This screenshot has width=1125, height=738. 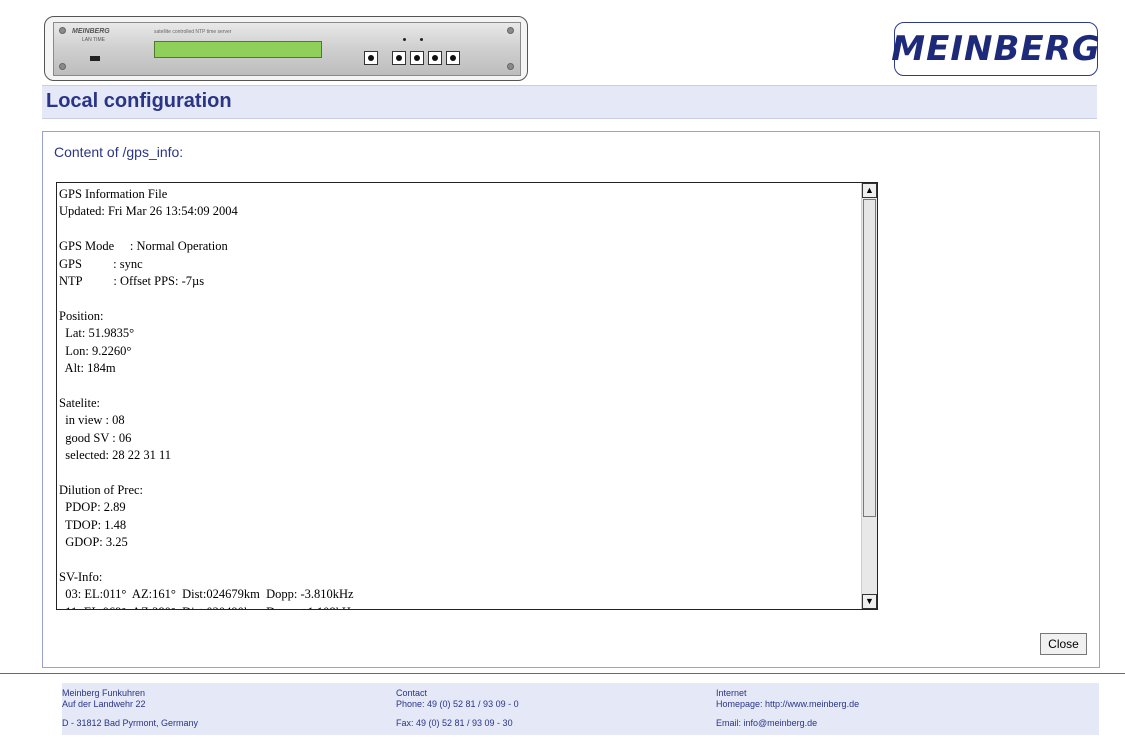 What do you see at coordinates (457, 704) in the screenshot?
I see `footer-phone: Phone: 49 (0) 52 81 / 93 09 - 0` at bounding box center [457, 704].